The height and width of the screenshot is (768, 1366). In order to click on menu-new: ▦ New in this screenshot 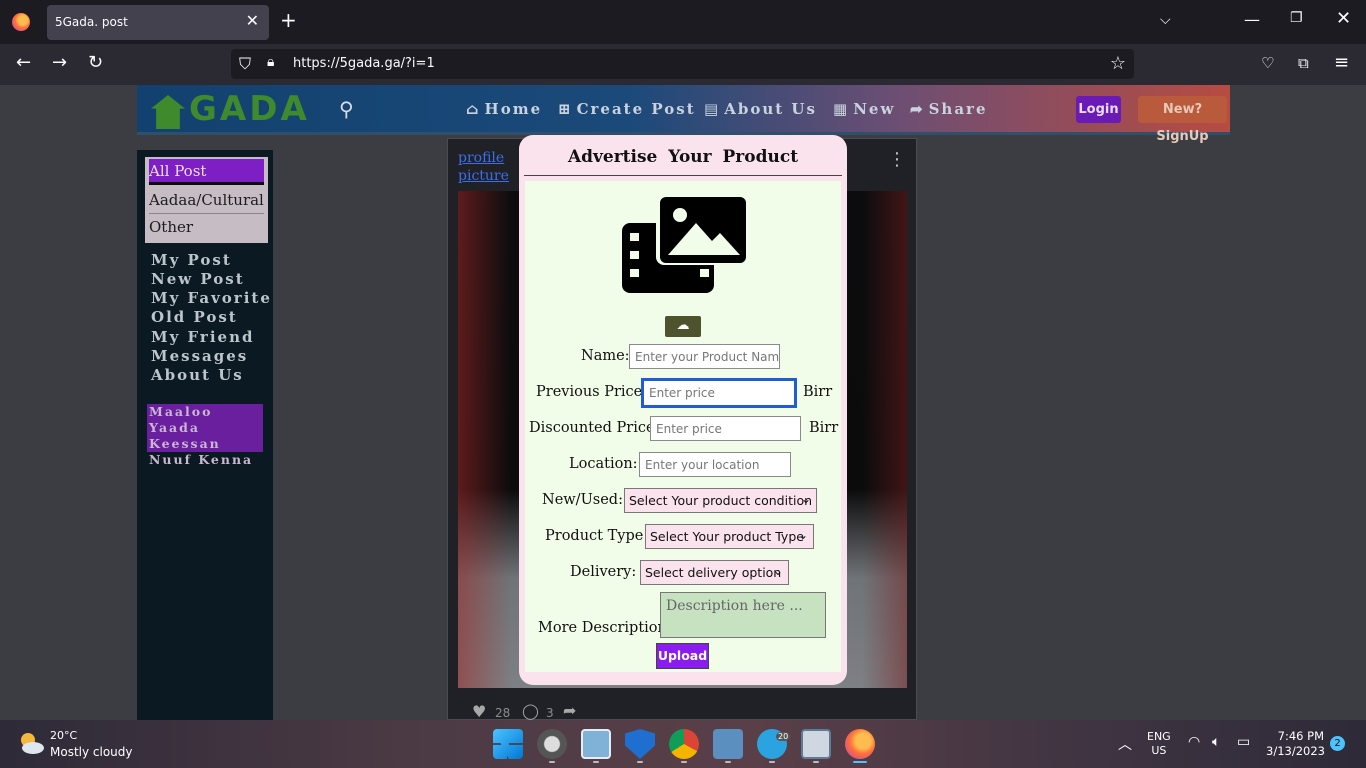, I will do `click(864, 109)`.